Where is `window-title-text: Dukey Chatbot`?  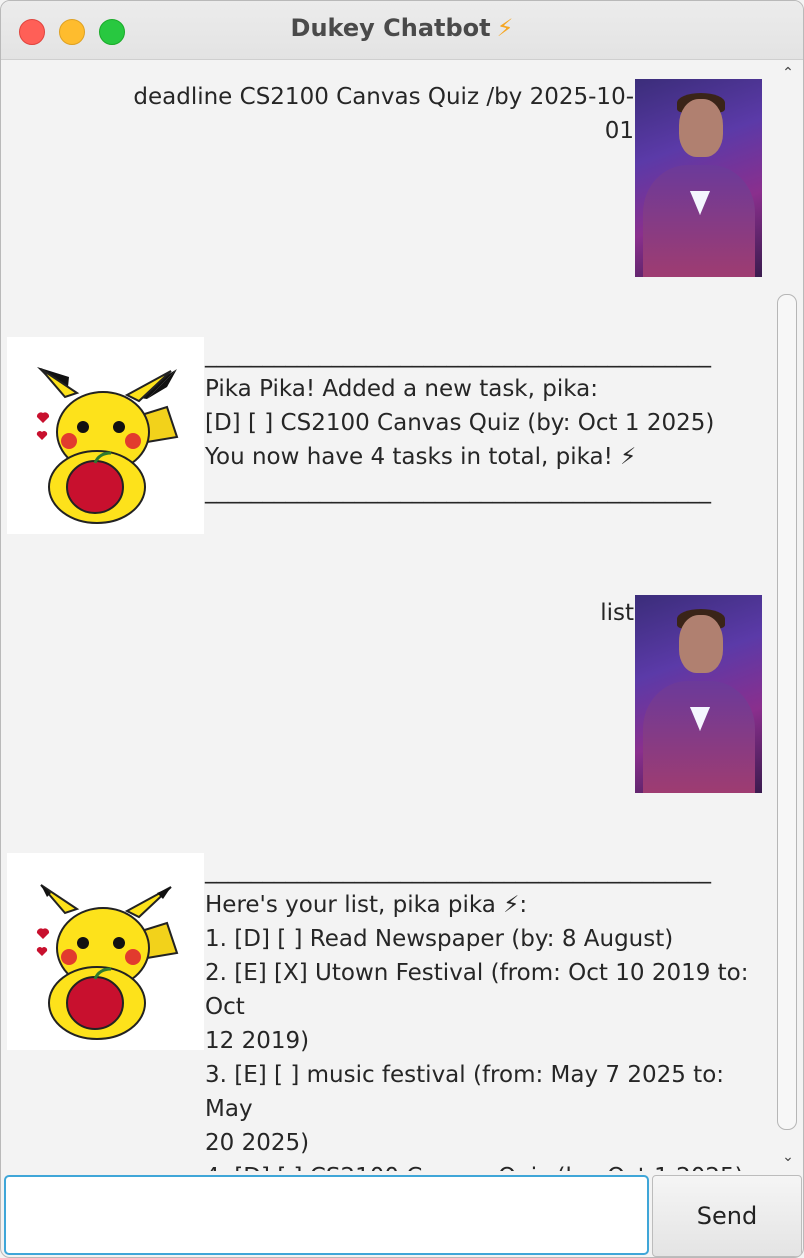
window-title-text: Dukey Chatbot is located at coordinates (390, 28).